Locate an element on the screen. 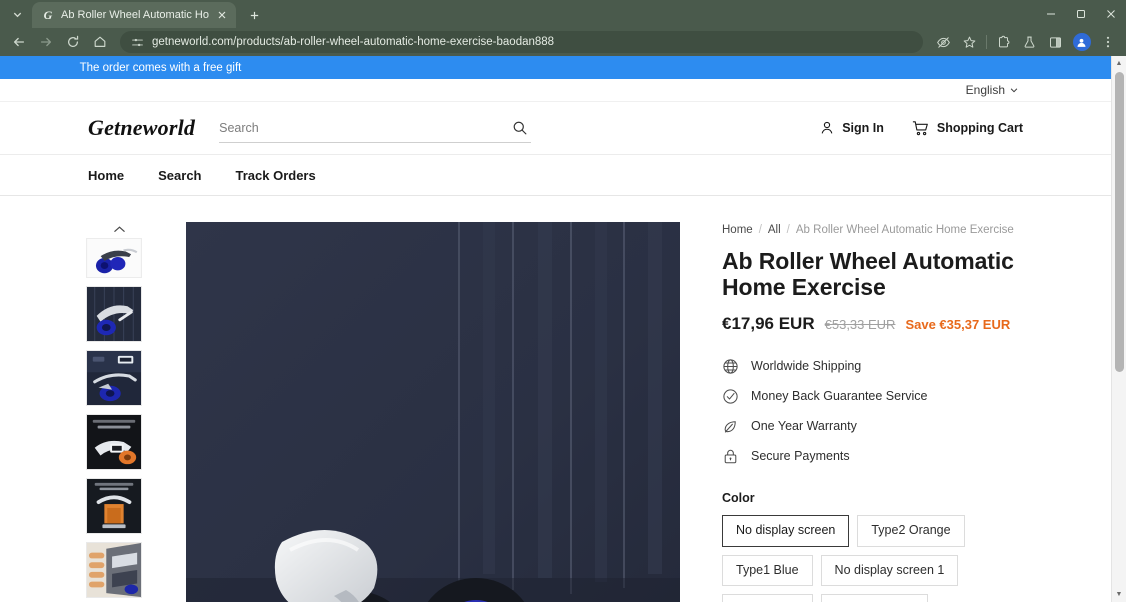  nav-item-search: Search is located at coordinates (179, 175).